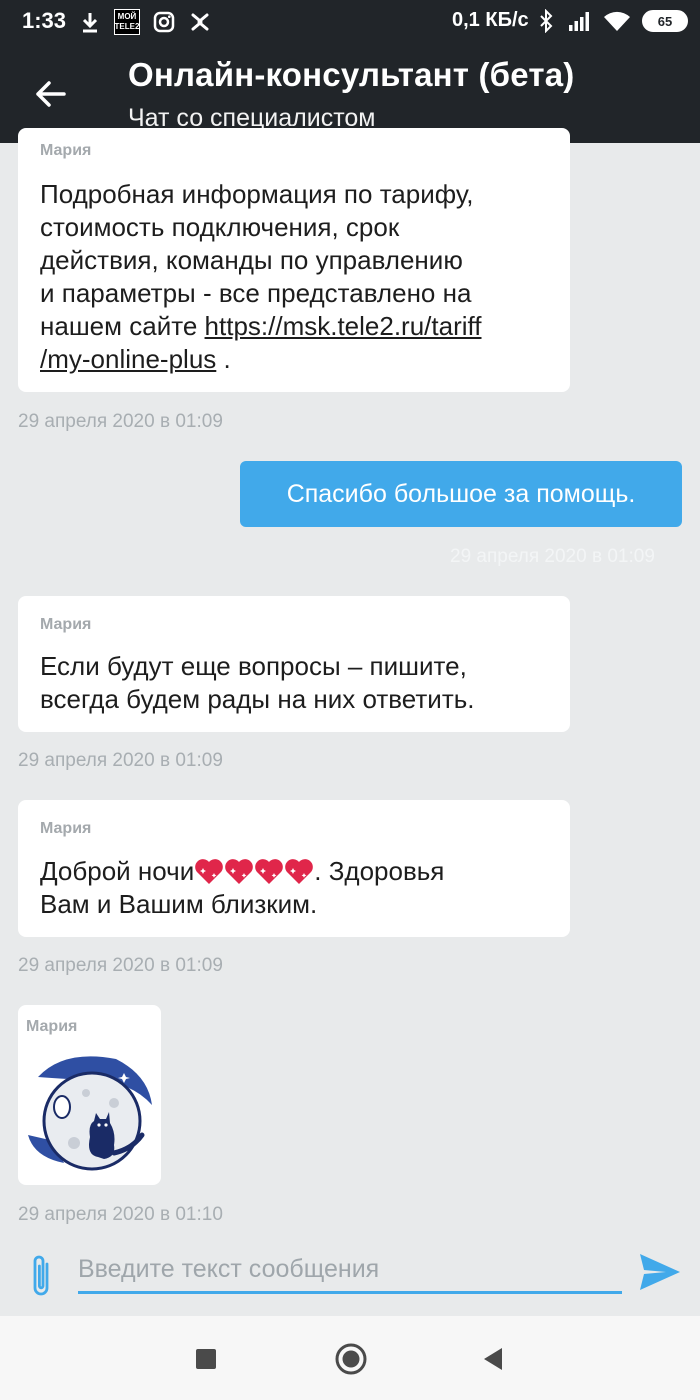 The width and height of the screenshot is (700, 1400). What do you see at coordinates (350, 22) in the screenshot?
I see `status-bar: 1:33 МОЙ TELE2 0,1 КБ/с 65` at bounding box center [350, 22].